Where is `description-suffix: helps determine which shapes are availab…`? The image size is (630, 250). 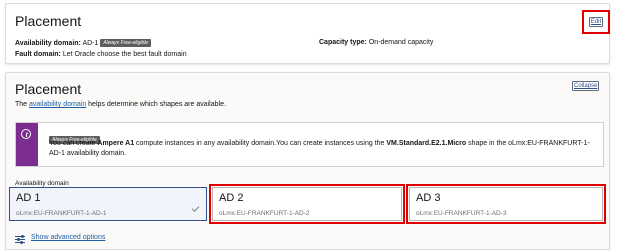
description-suffix: helps determine which shapes are availab… is located at coordinates (156, 104).